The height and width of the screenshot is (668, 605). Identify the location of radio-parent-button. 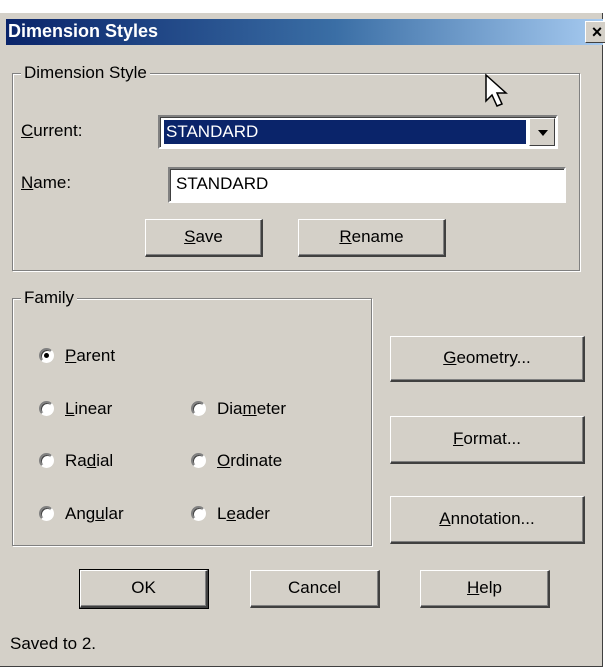
(46, 355).